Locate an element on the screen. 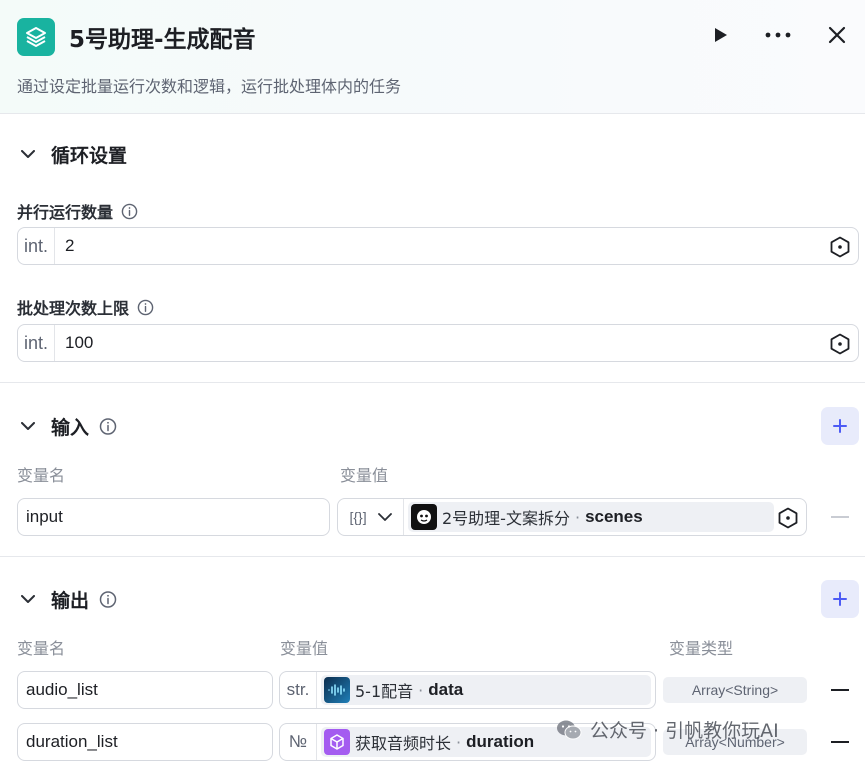 This screenshot has height=764, width=865. node-description: 通过设定批量运行次数和逻辑，运行批处理体内的任务 is located at coordinates (209, 86).